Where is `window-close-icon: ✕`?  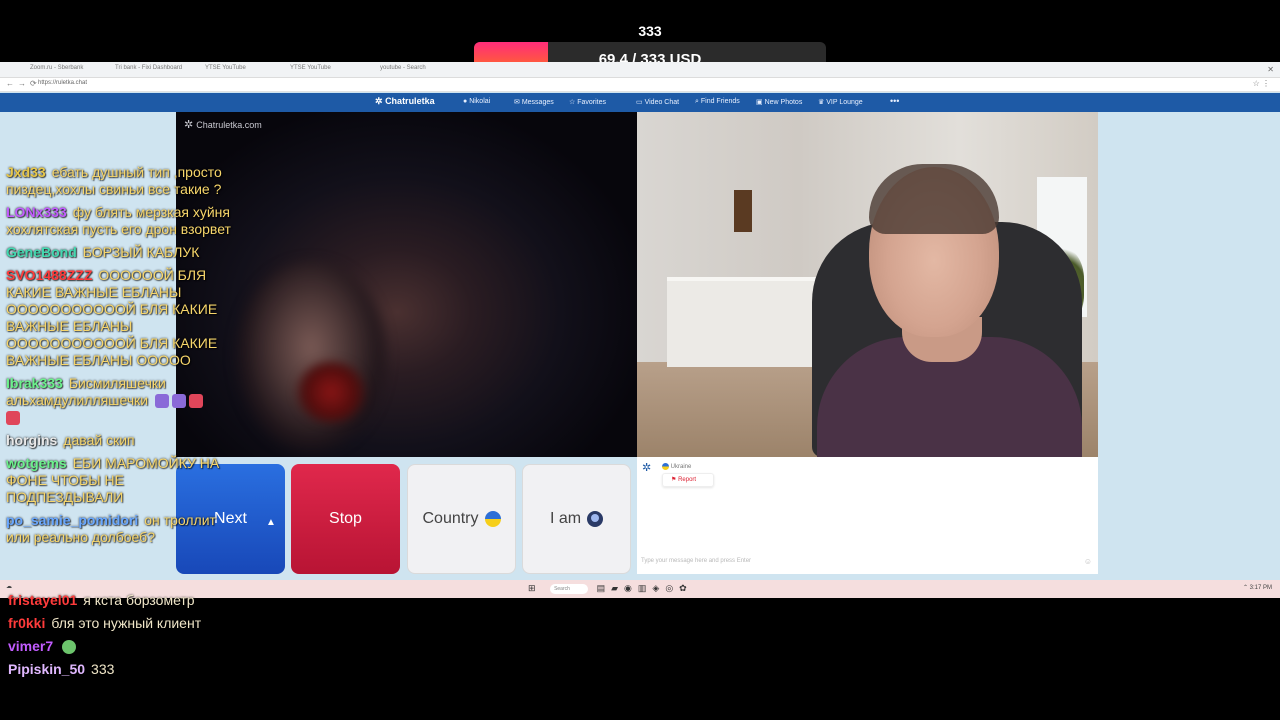 window-close-icon: ✕ is located at coordinates (1270, 69).